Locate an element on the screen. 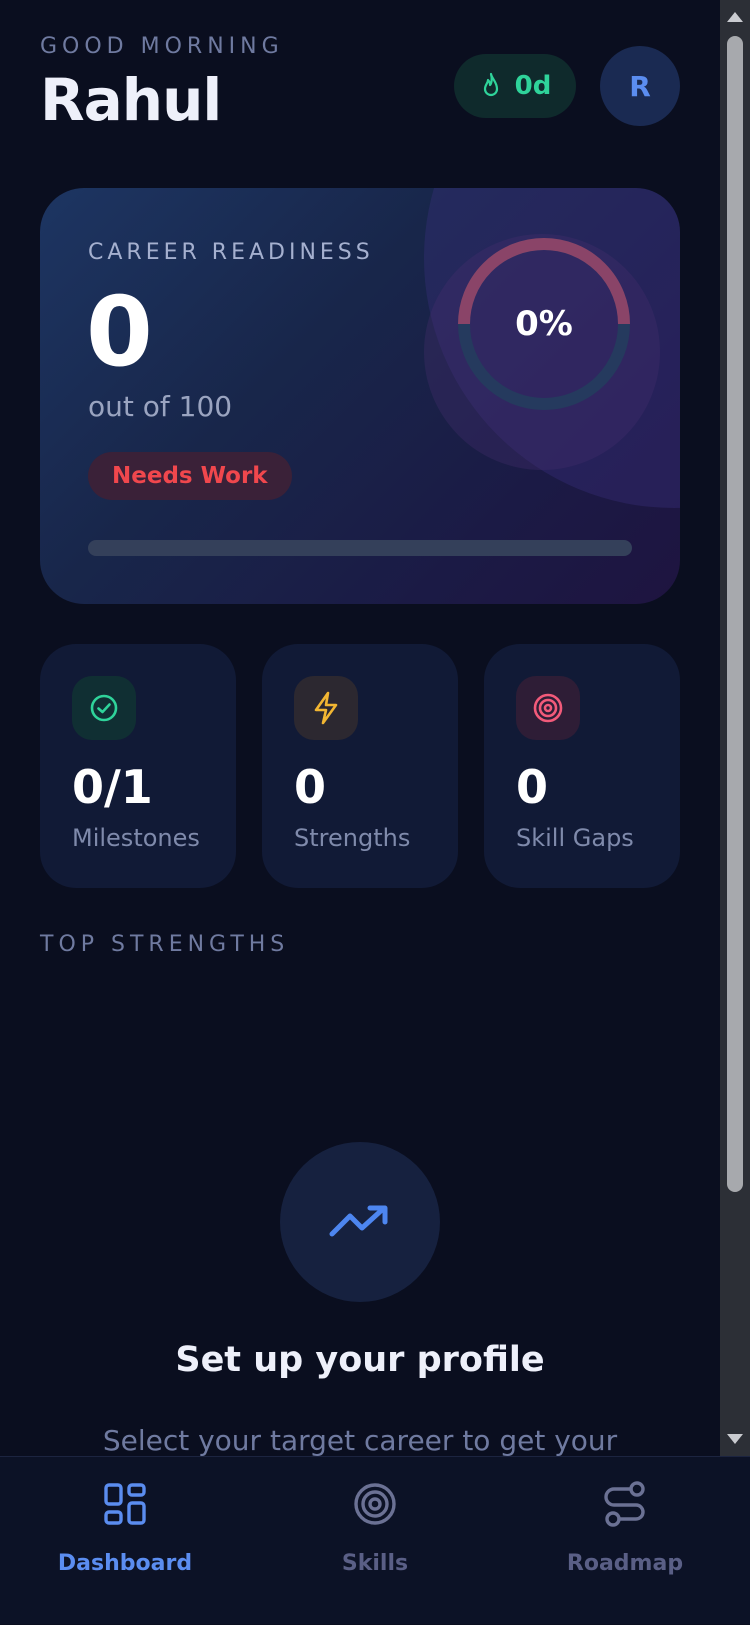  scroll-down-arrow-icon is located at coordinates (735, 1439).